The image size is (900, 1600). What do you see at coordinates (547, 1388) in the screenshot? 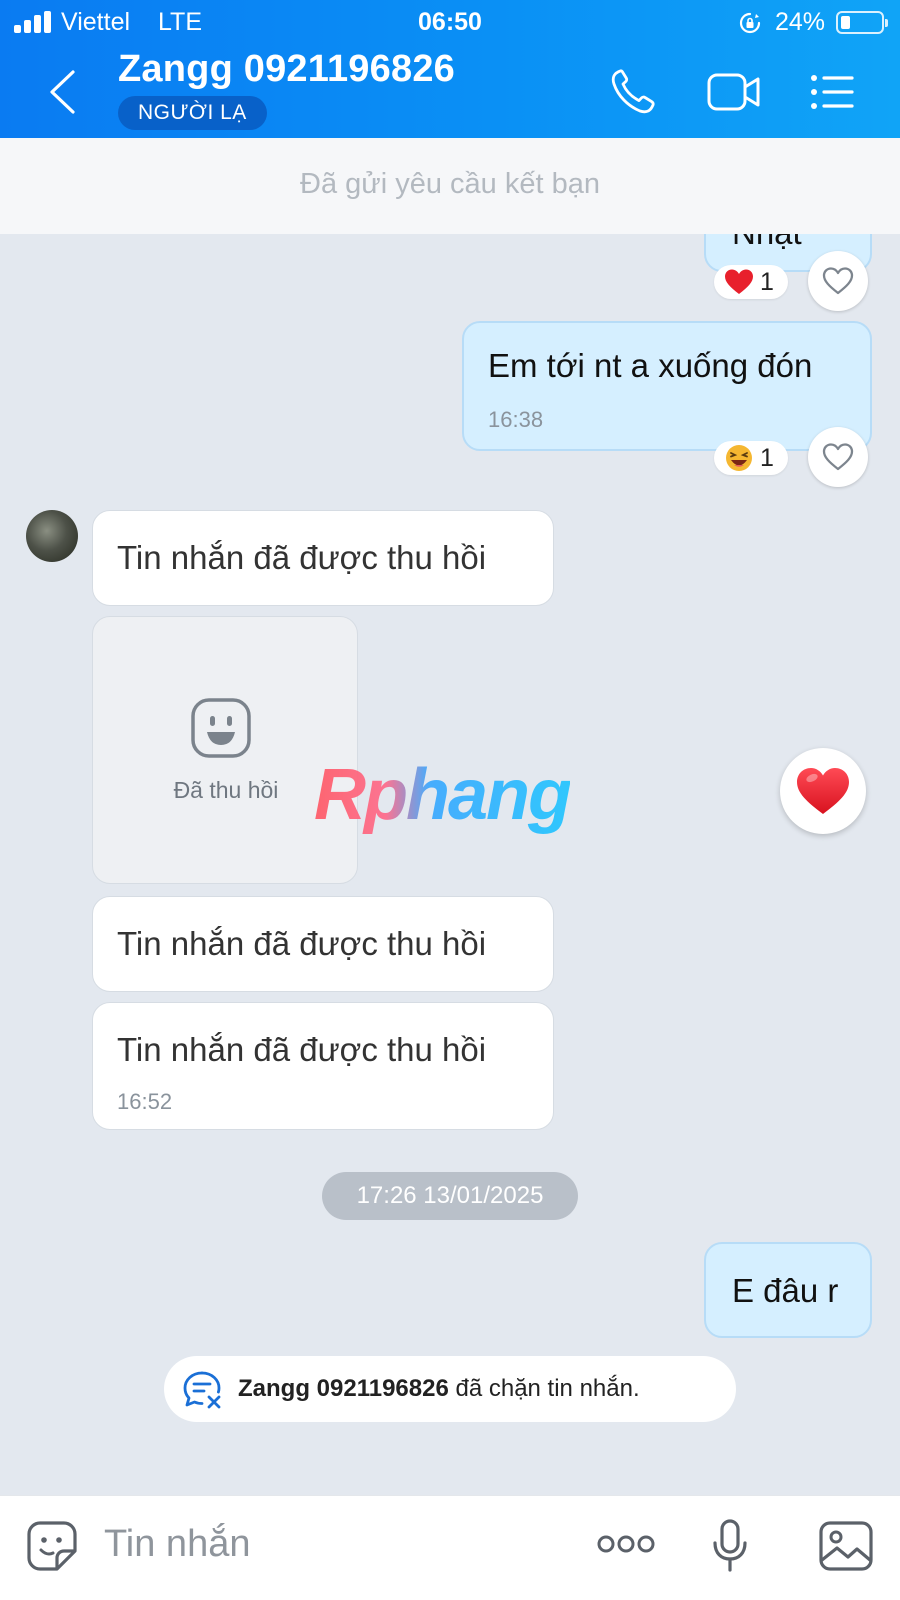
I see `blocked-notice-message: đã chặn tin nhắn.` at bounding box center [547, 1388].